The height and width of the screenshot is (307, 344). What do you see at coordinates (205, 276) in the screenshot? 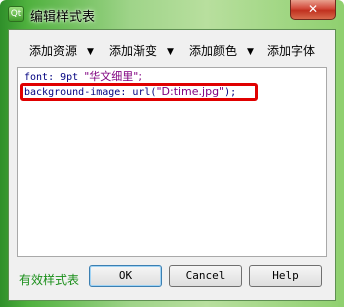
I see `cancel-button: Cancel` at bounding box center [205, 276].